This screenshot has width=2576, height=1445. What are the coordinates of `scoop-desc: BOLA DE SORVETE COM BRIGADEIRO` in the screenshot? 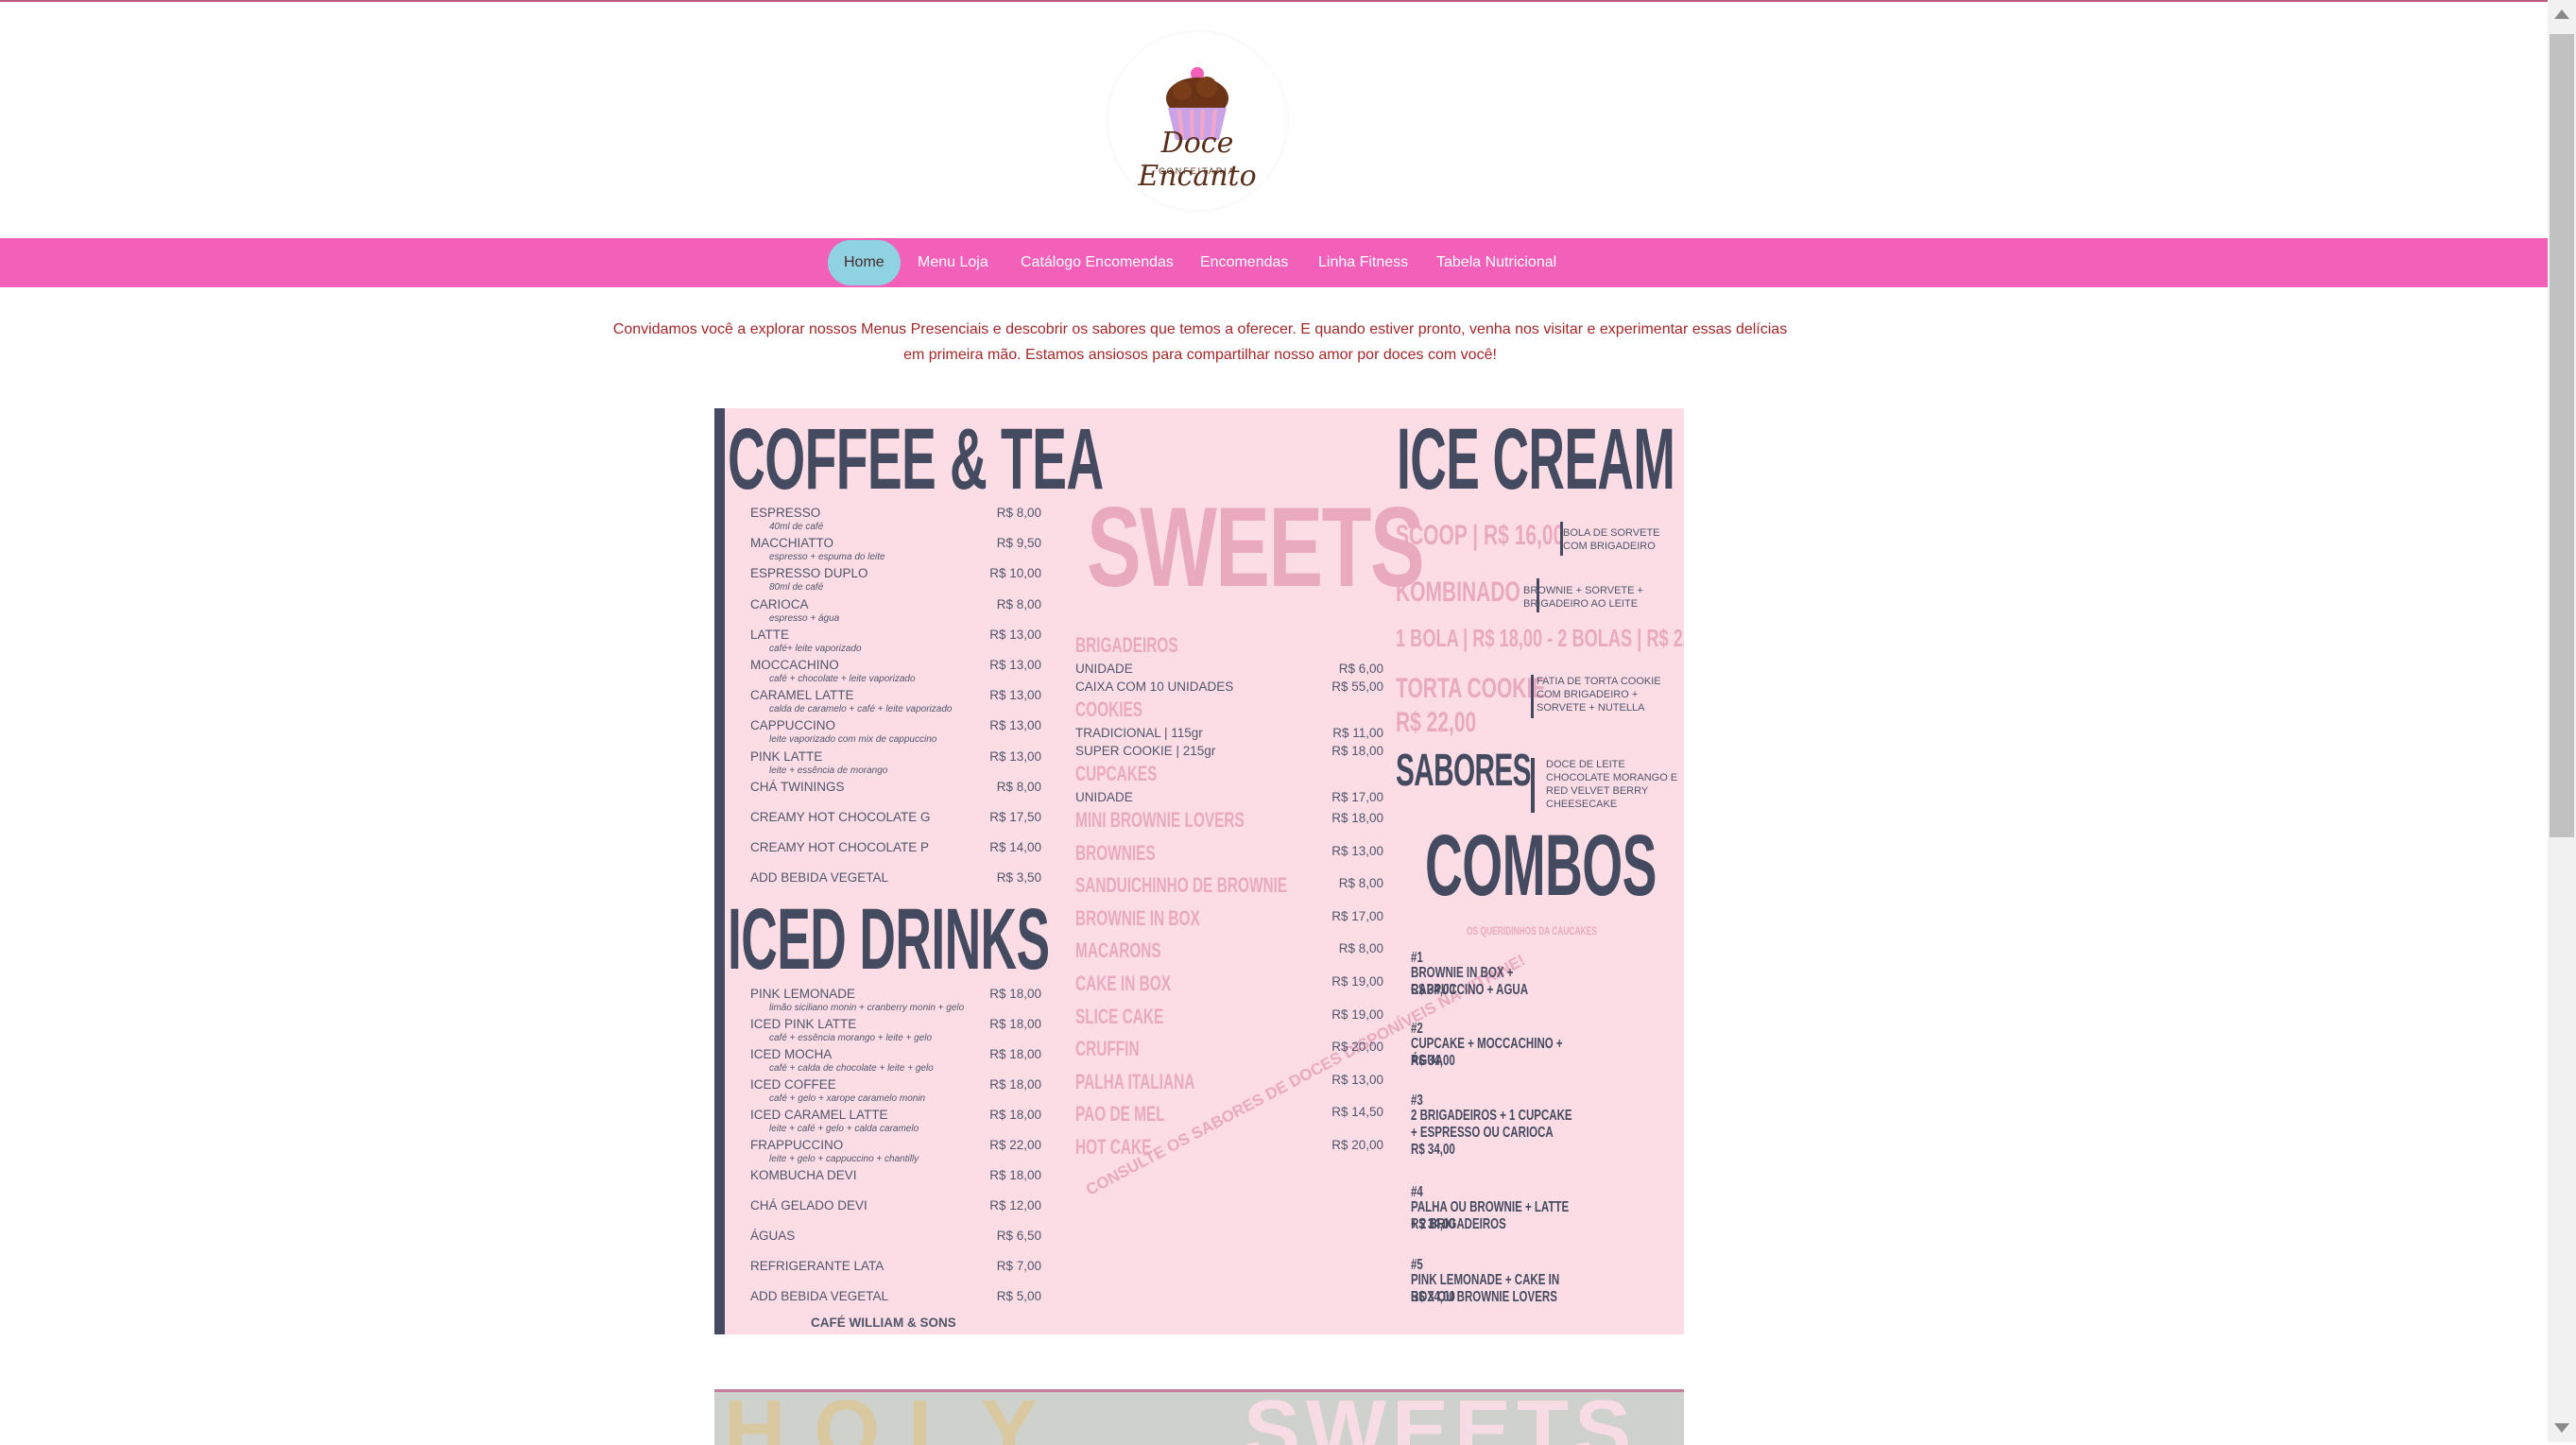 It's located at (1611, 539).